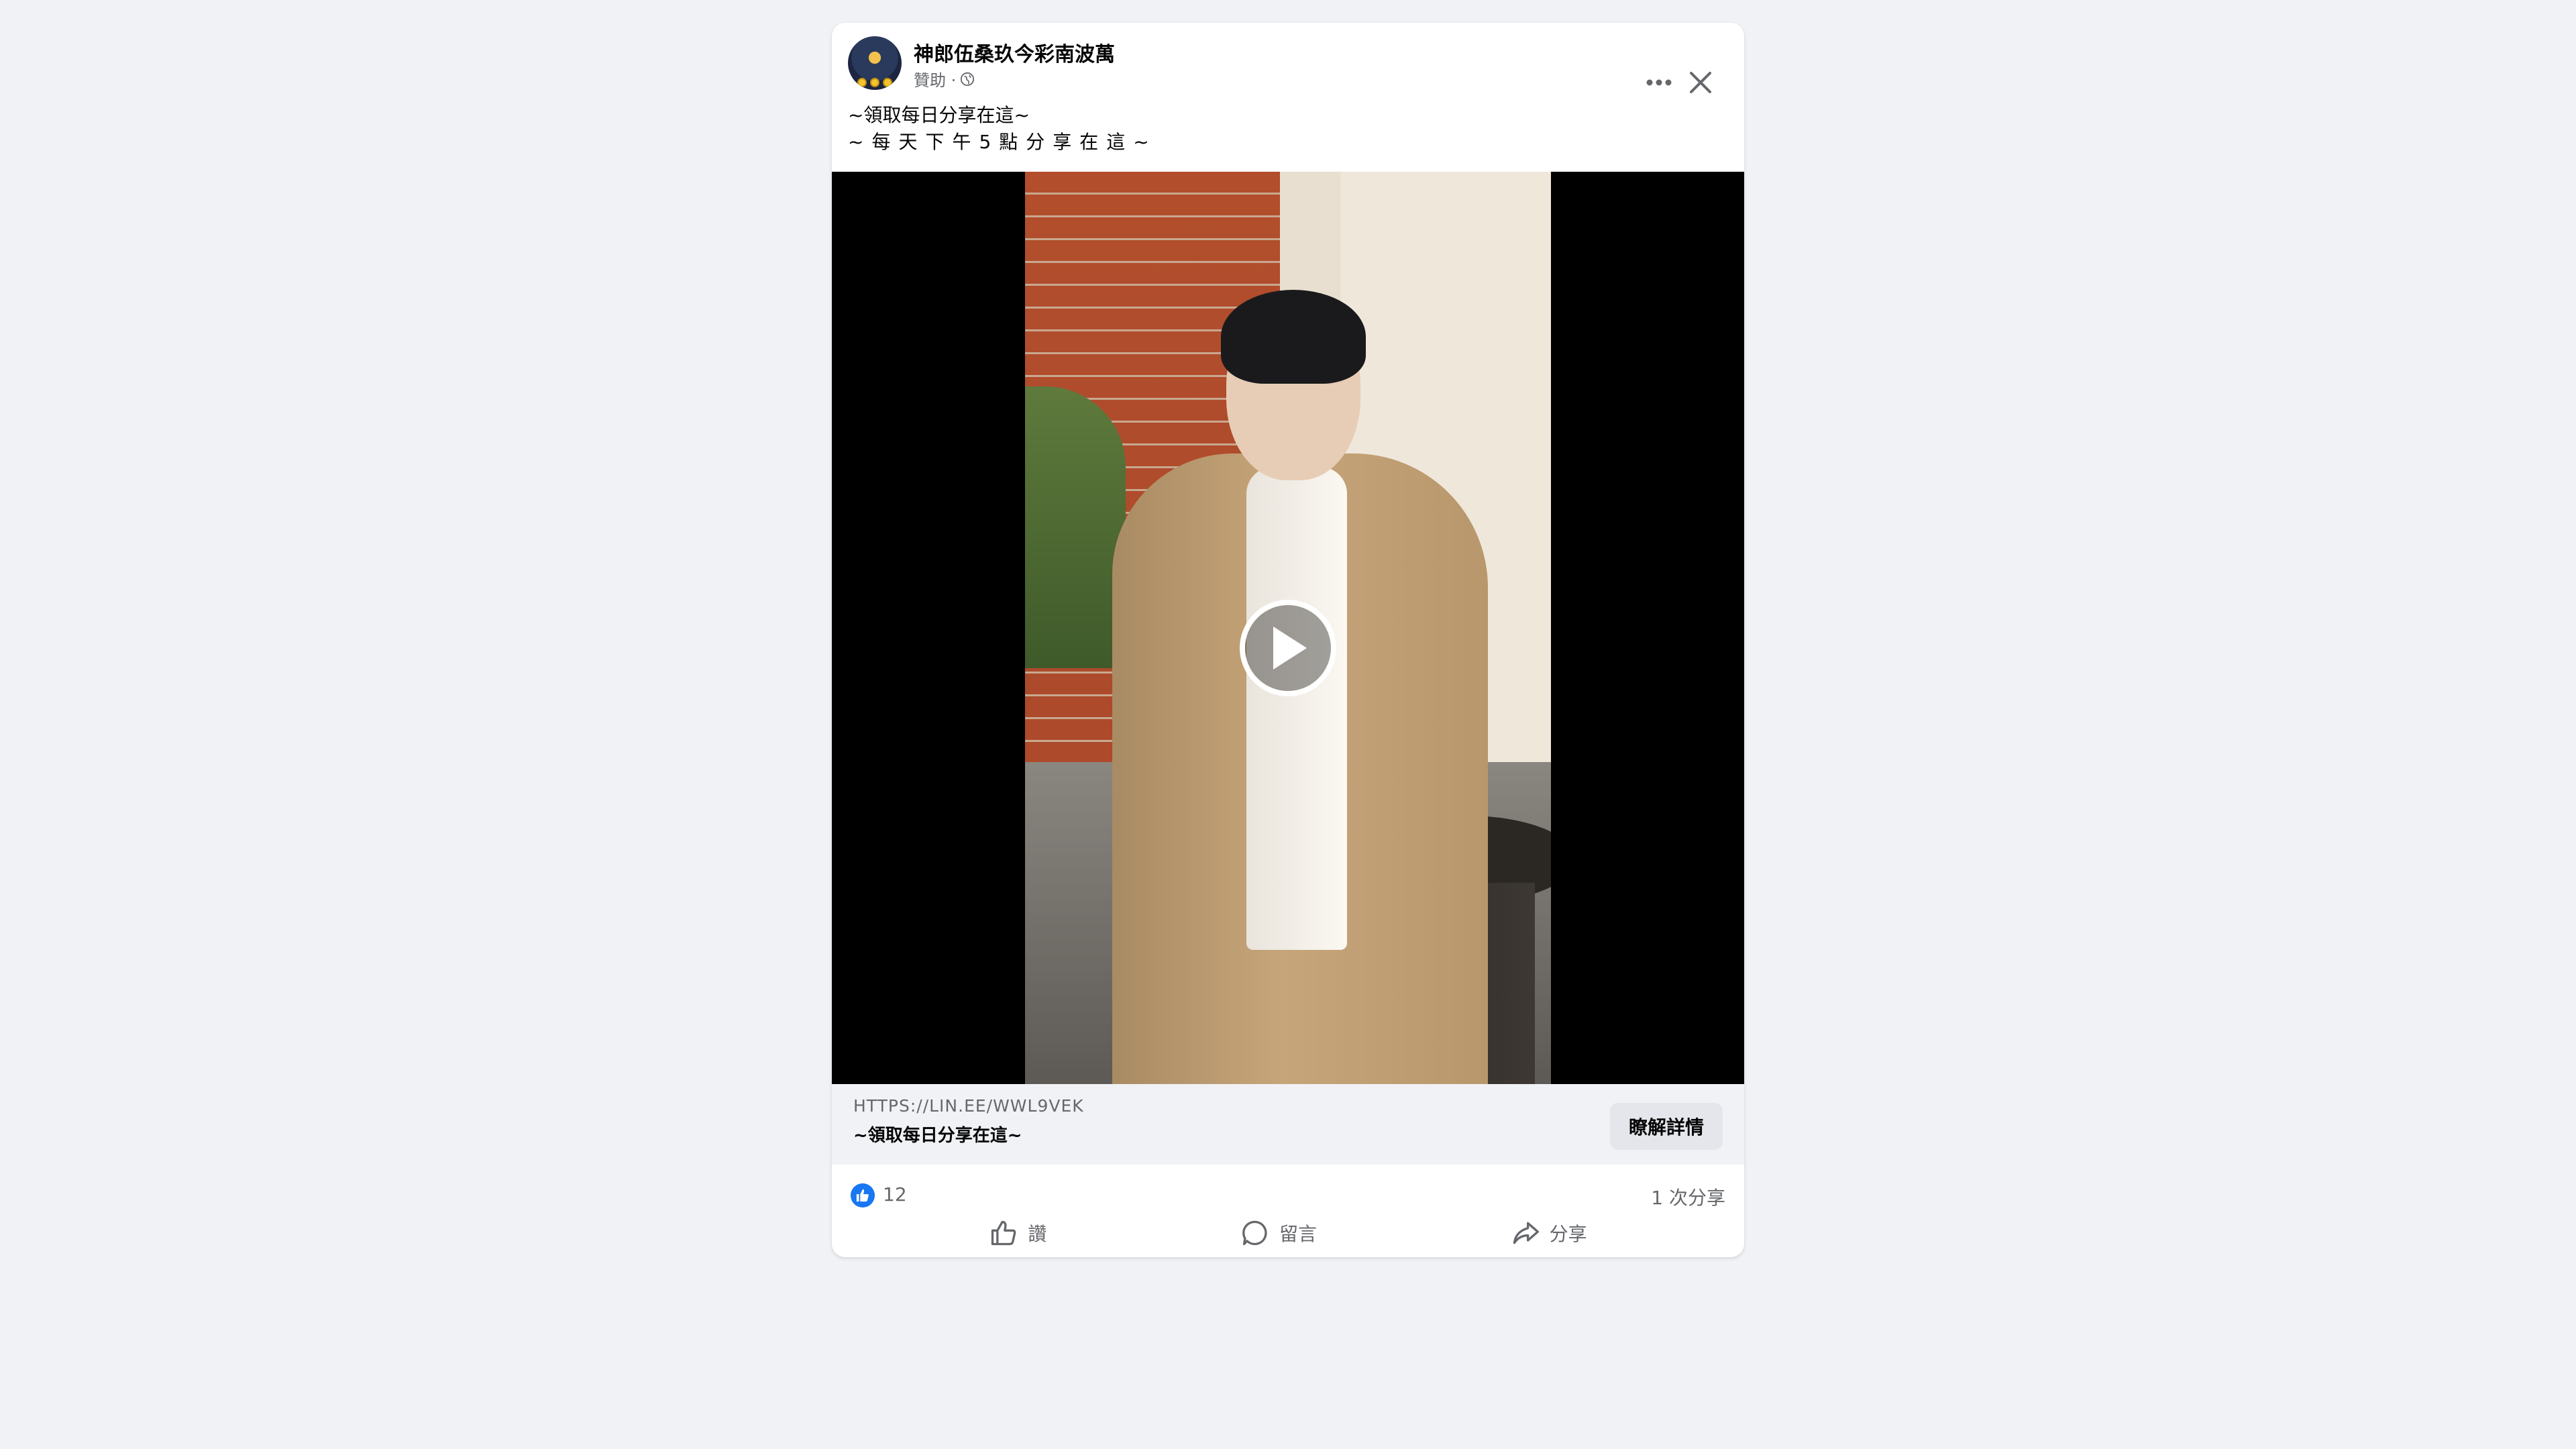  What do you see at coordinates (1018, 1233) in the screenshot?
I see `like-button: 讚` at bounding box center [1018, 1233].